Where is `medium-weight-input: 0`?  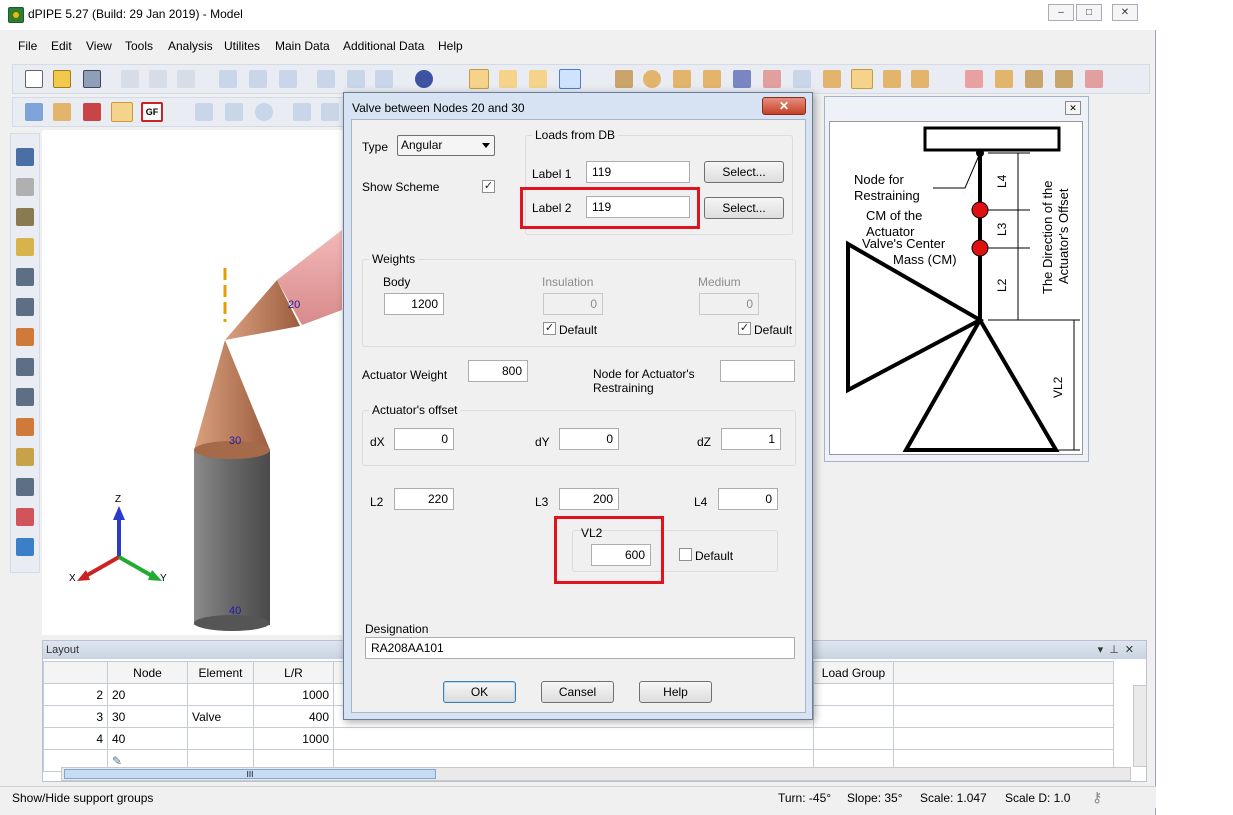
medium-weight-input: 0 is located at coordinates (729, 304).